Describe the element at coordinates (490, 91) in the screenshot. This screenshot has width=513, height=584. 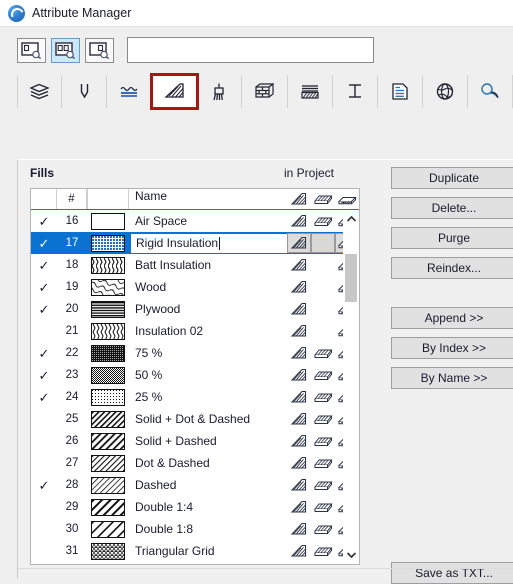
I see `tab-mep-systems` at that location.